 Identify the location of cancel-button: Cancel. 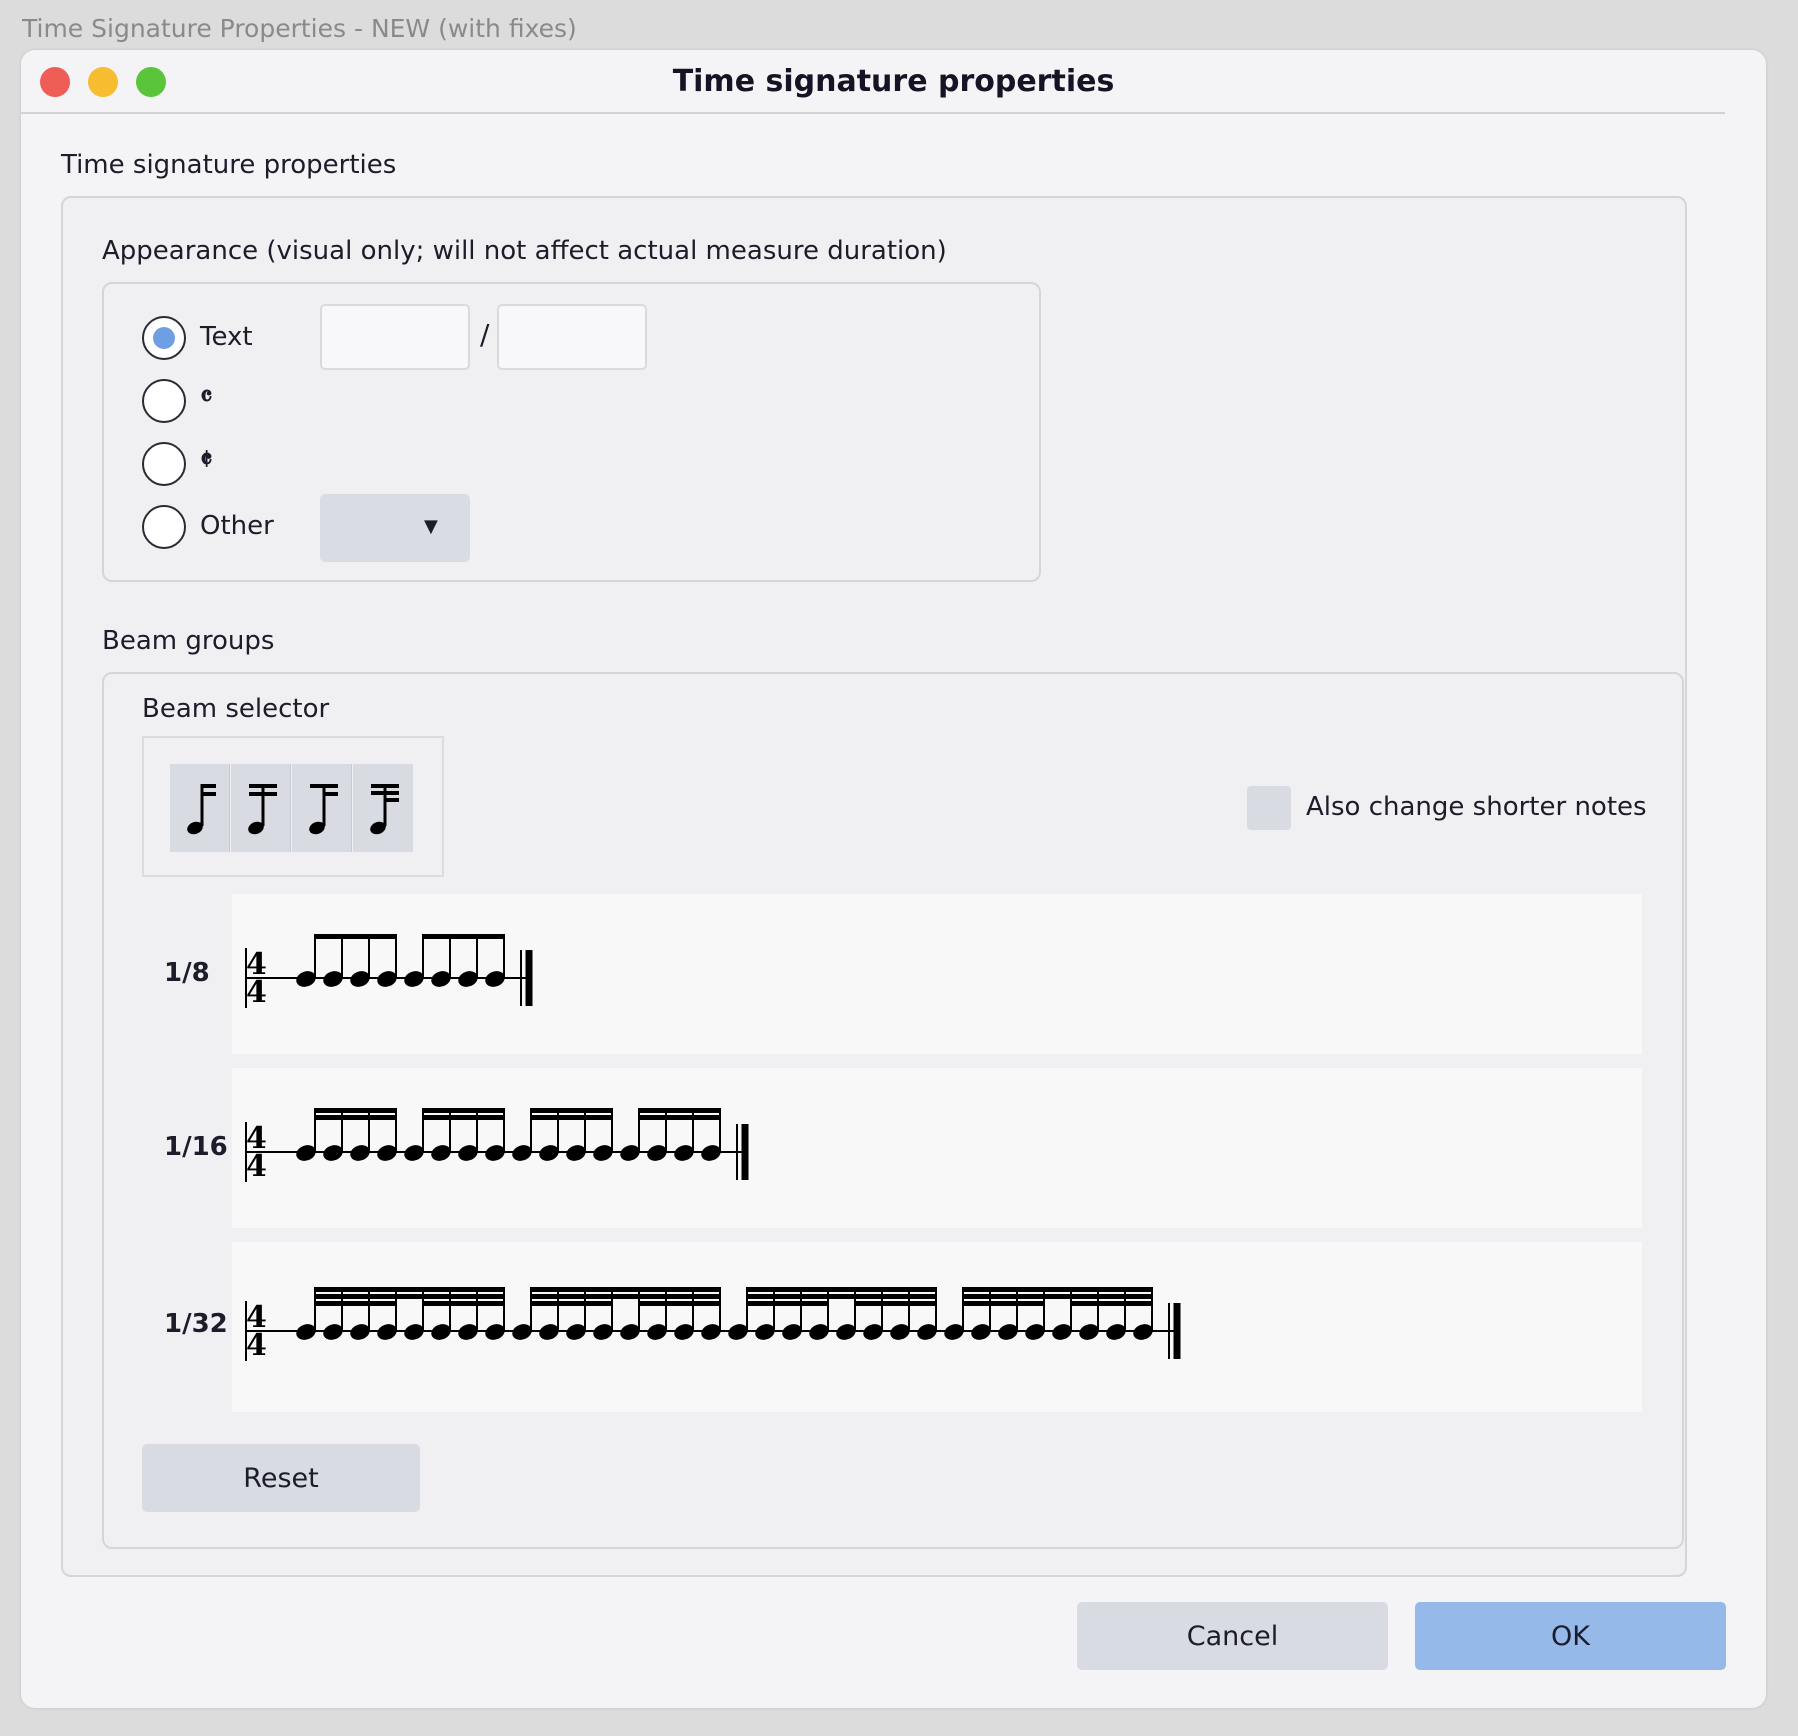
(1232, 1636).